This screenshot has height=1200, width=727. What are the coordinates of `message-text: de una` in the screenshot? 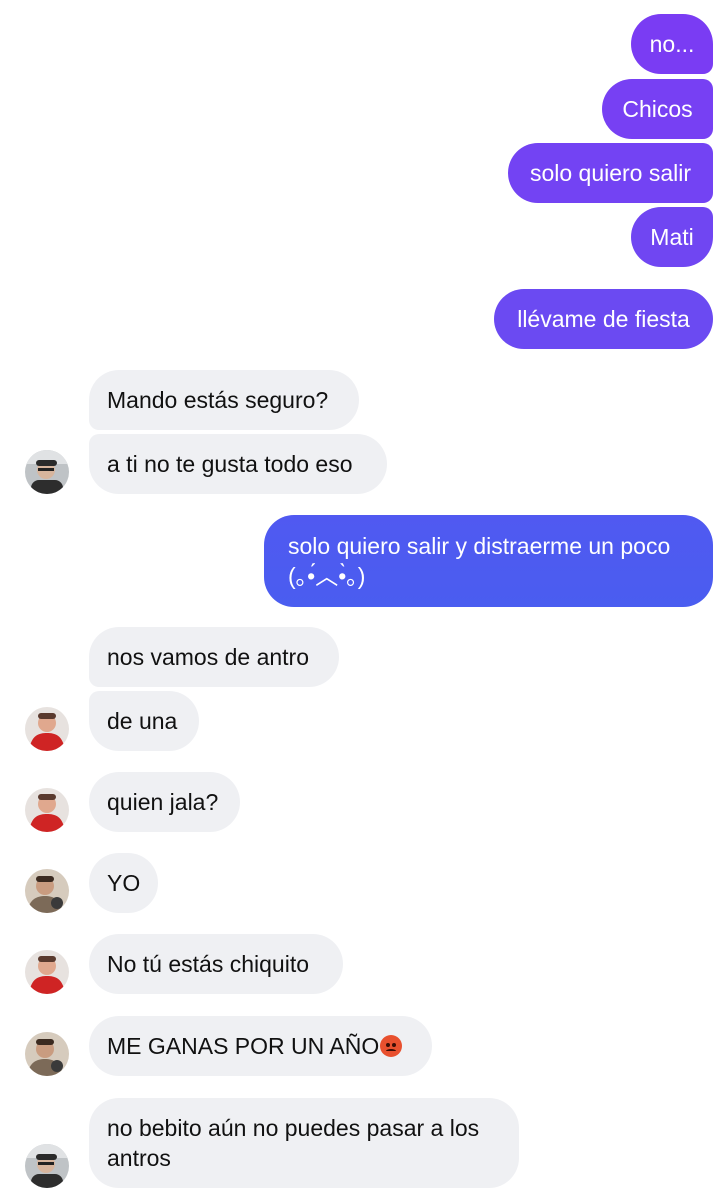 It's located at (142, 721).